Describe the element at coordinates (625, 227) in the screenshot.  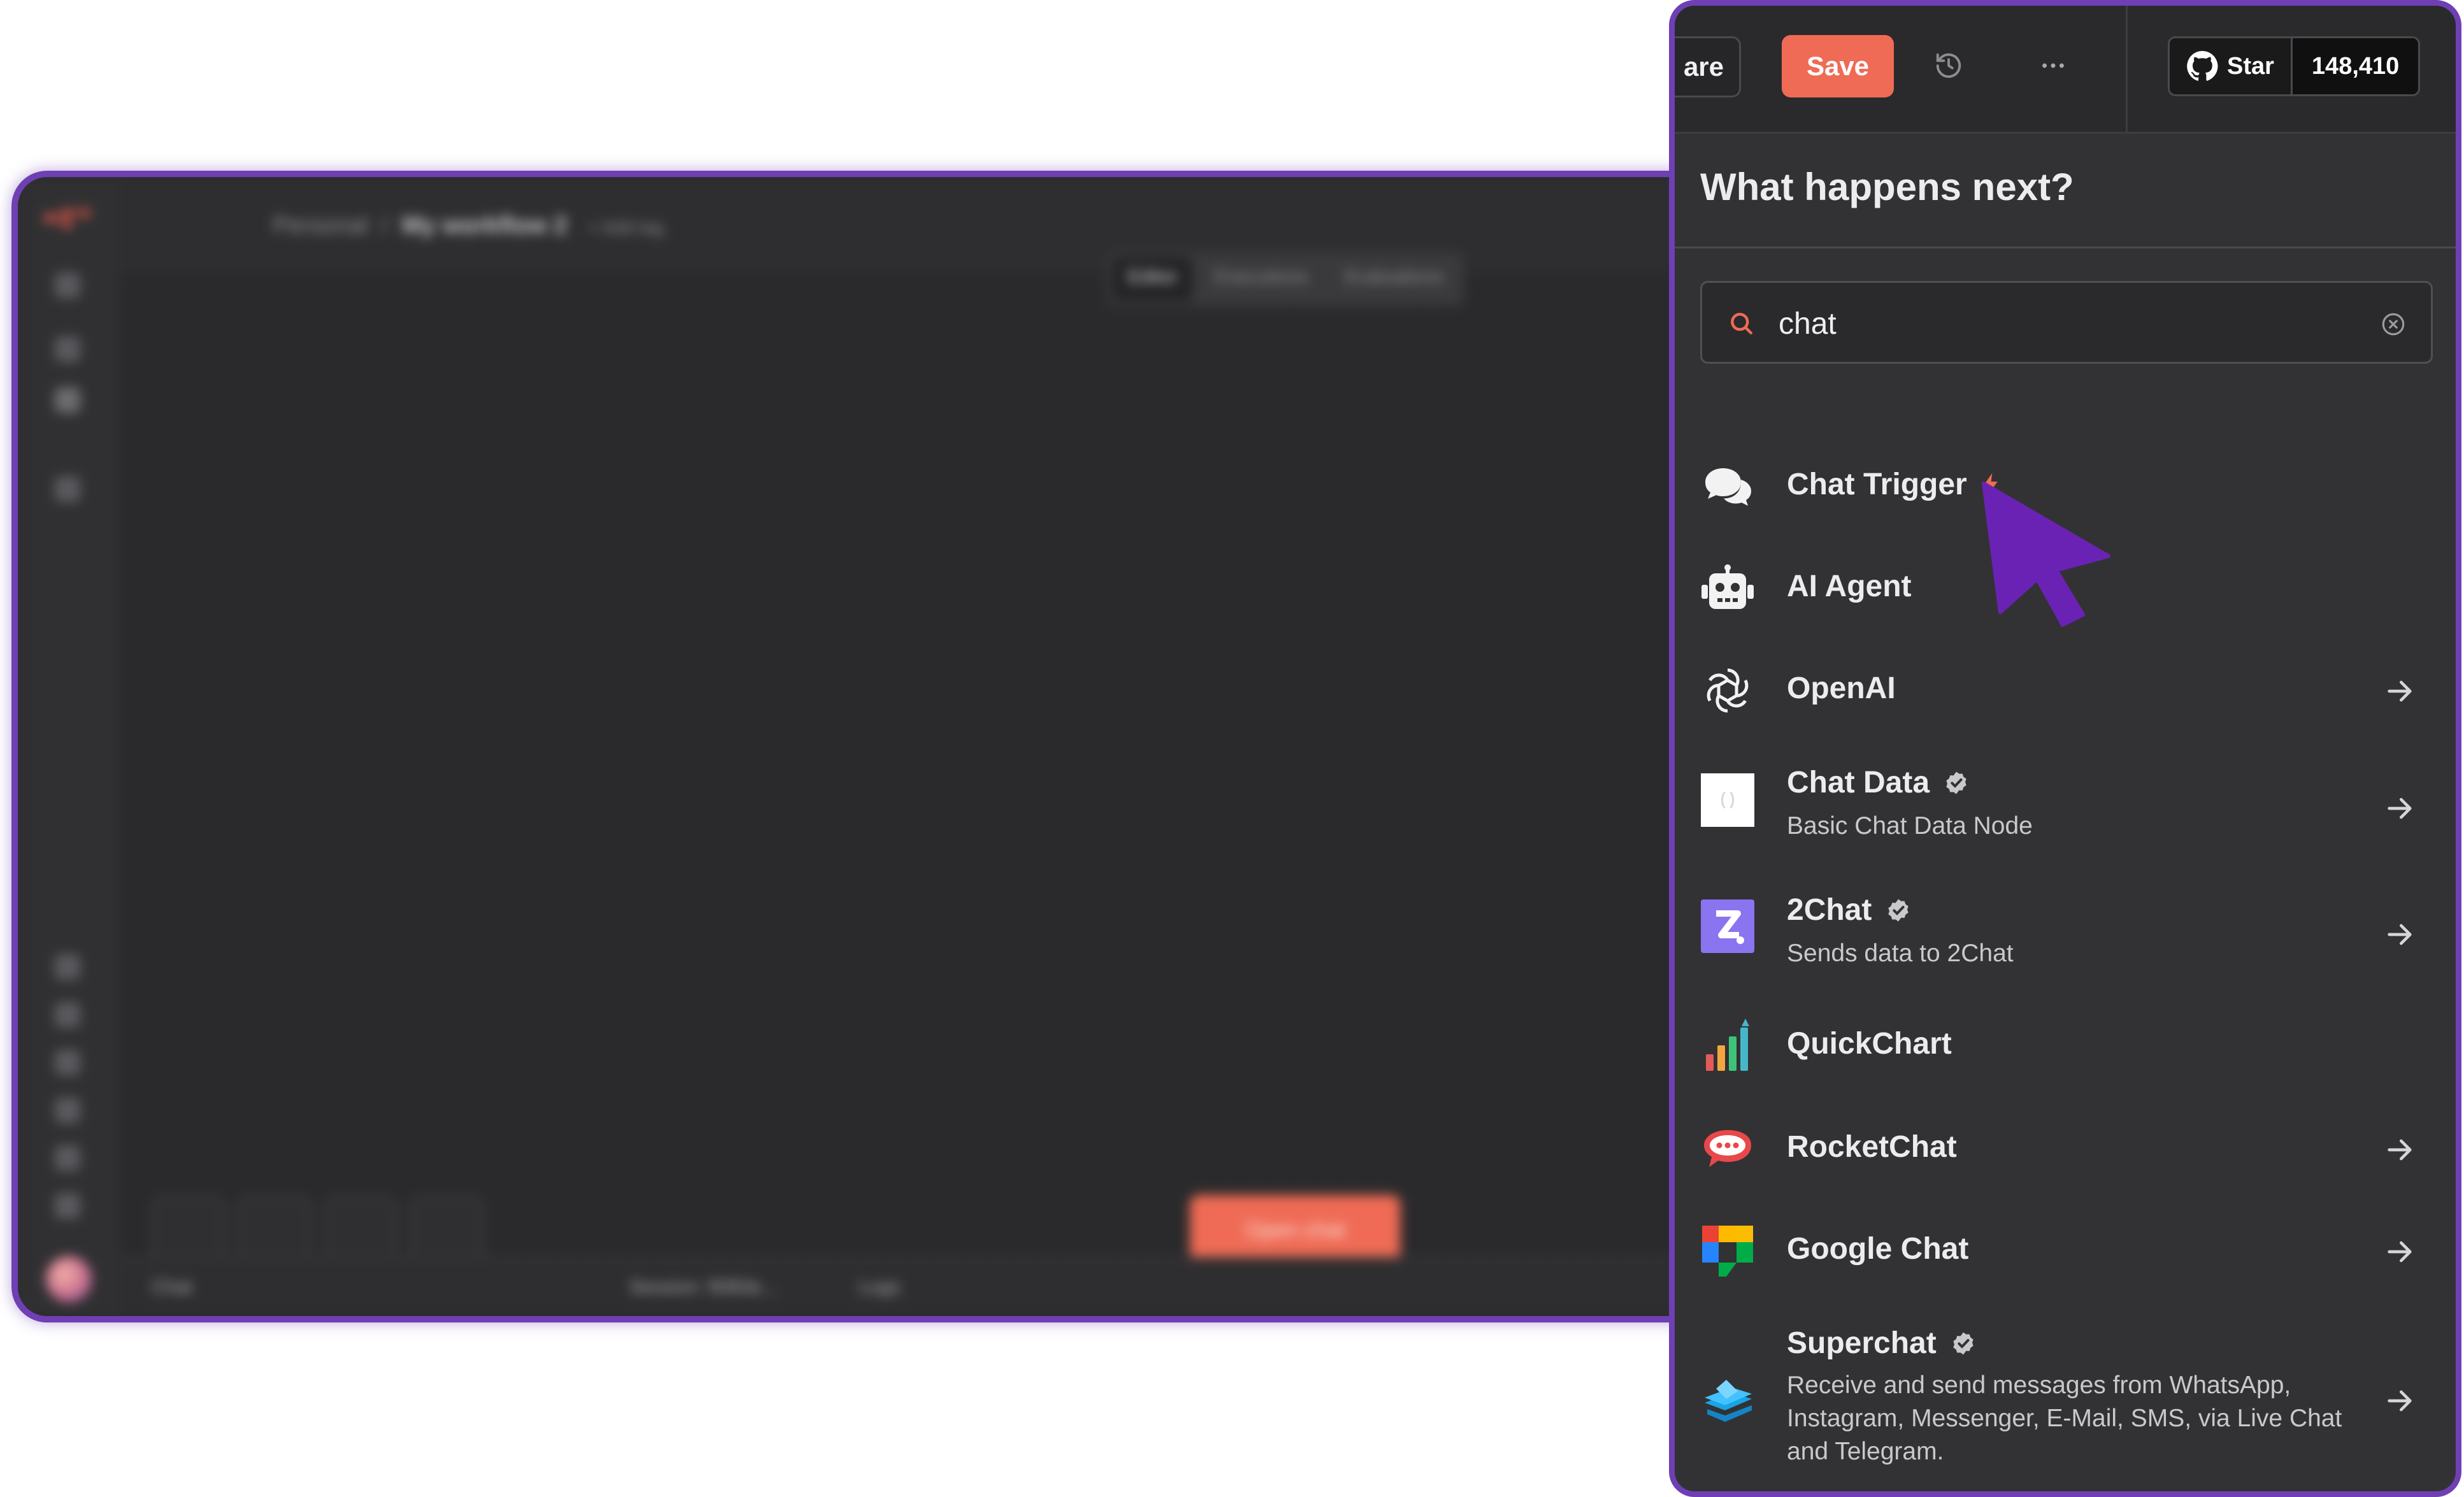
I see `add-tag-link: + Add tag` at that location.